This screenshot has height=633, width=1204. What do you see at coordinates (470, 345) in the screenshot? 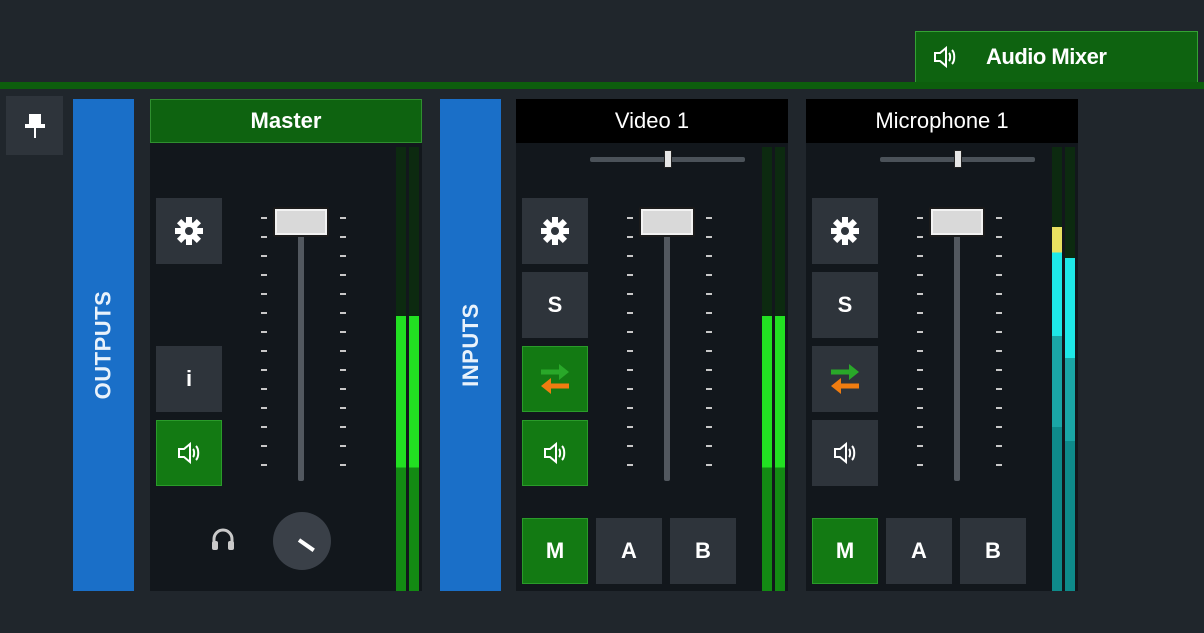
I see `inputs-sidebar: INPUTS` at bounding box center [470, 345].